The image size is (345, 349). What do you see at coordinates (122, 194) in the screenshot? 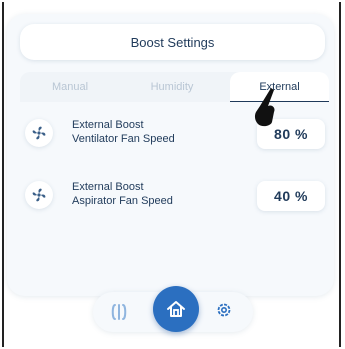
I see `aspirator-speed-label: External Boost Aspirator Fan Speed` at bounding box center [122, 194].